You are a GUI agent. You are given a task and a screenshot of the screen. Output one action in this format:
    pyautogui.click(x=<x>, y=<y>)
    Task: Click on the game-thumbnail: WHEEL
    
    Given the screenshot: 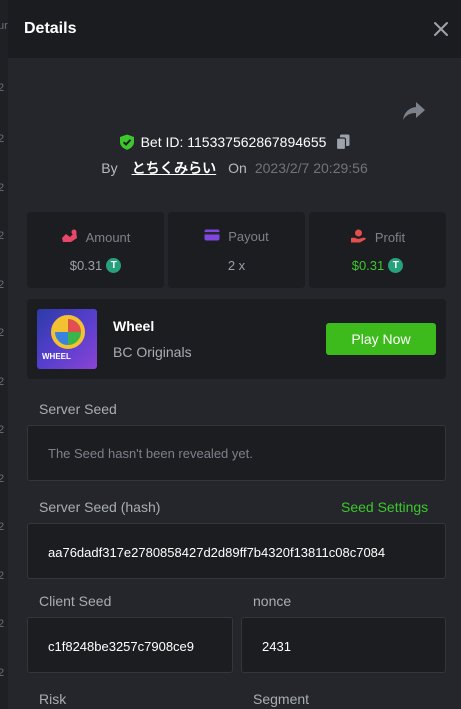 What is the action you would take?
    pyautogui.click(x=67, y=339)
    